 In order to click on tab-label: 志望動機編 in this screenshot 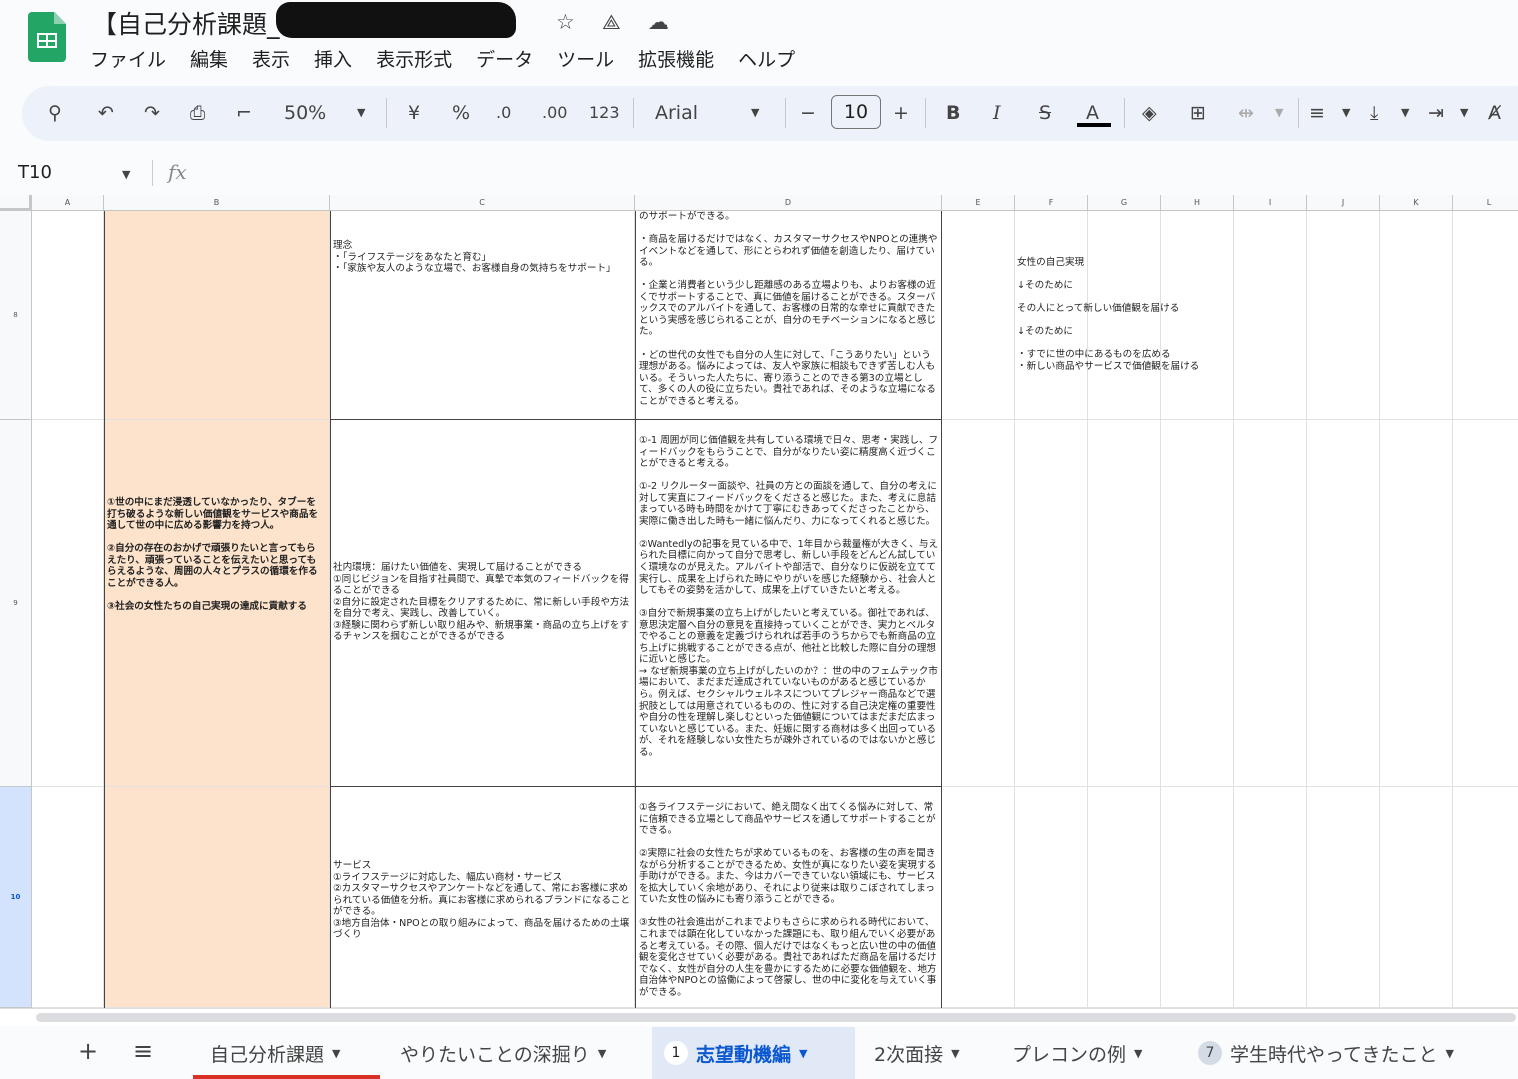, I will do `click(744, 1054)`.